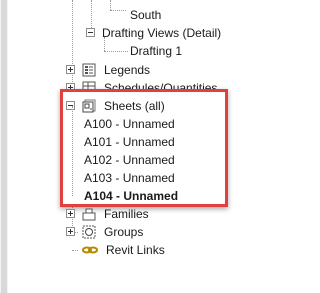  I want to click on tree-item-label: Drafting Views (Detail), so click(162, 33).